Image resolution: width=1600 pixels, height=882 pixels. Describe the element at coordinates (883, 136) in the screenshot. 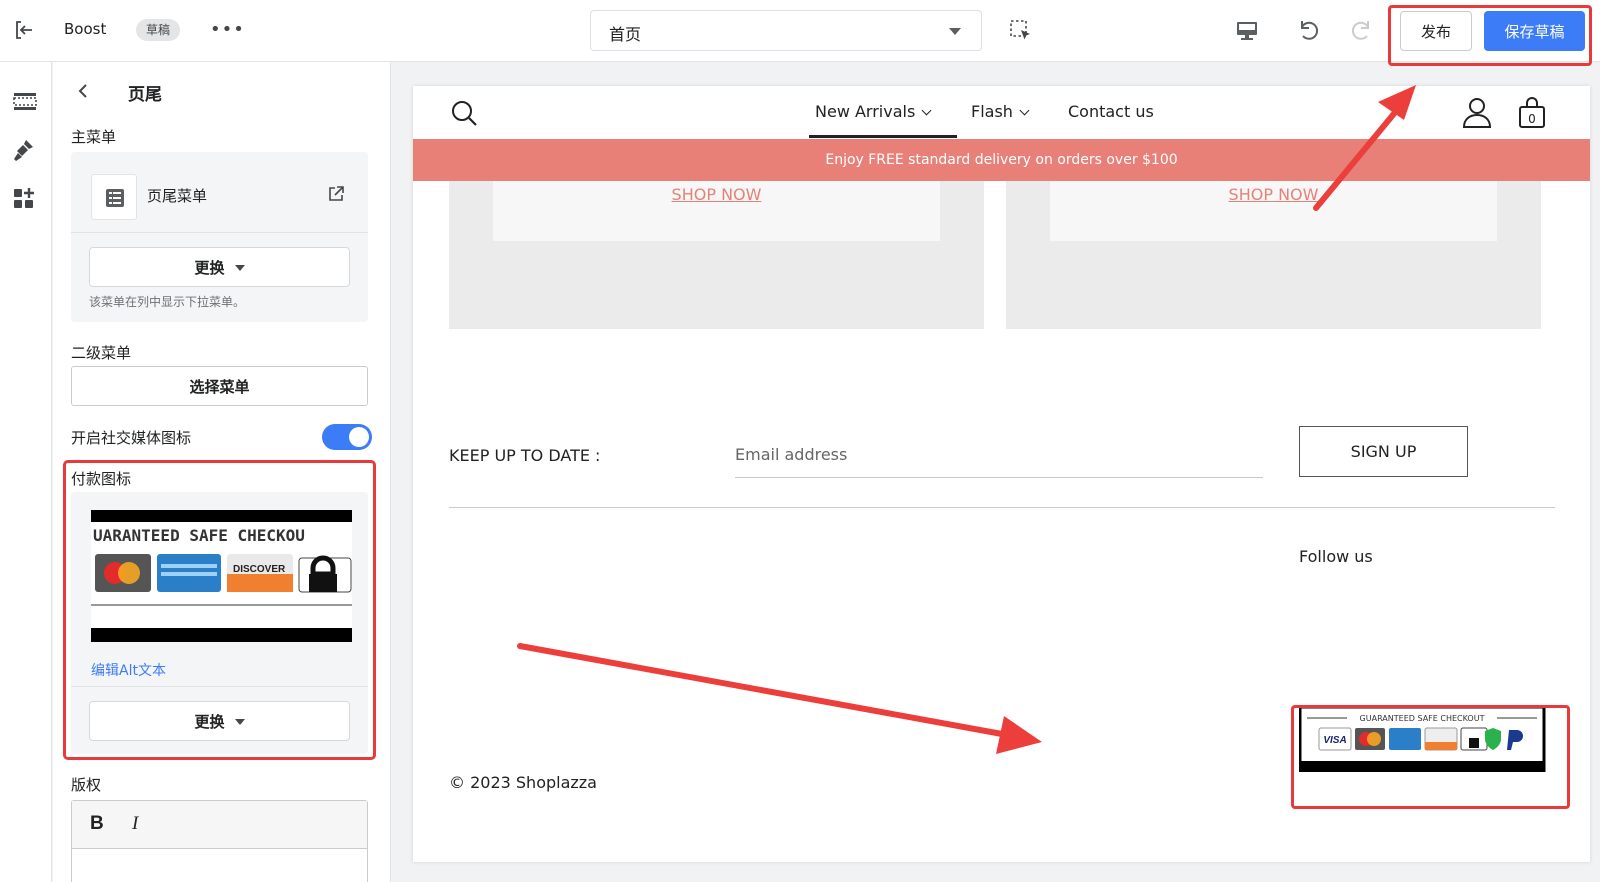

I see `nav-active-indicator` at that location.